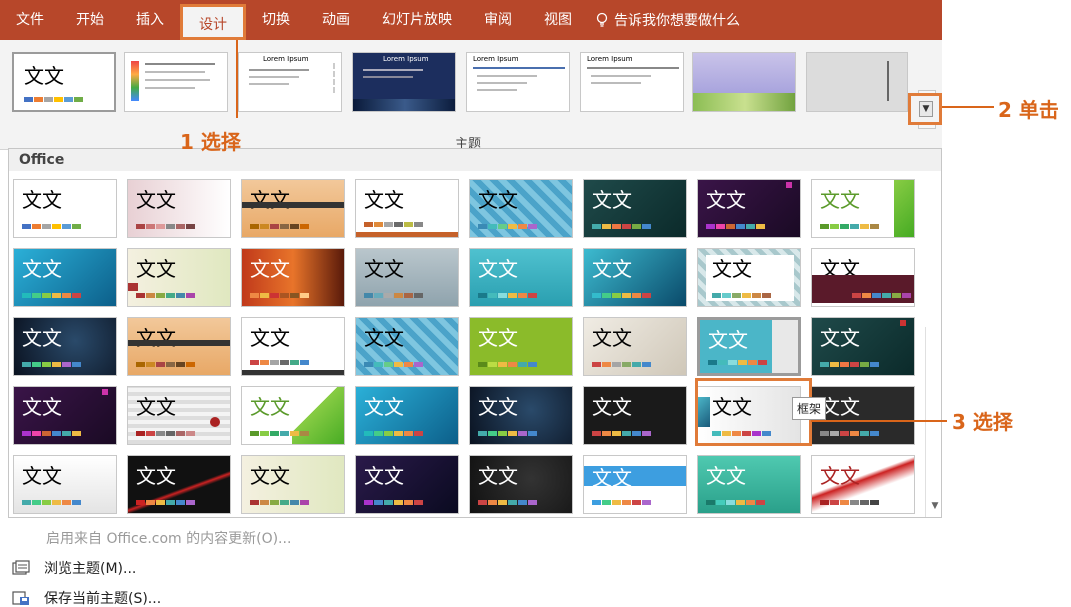 The image size is (1071, 607). Describe the element at coordinates (20, 598) in the screenshot. I see `save-theme-icon` at that location.